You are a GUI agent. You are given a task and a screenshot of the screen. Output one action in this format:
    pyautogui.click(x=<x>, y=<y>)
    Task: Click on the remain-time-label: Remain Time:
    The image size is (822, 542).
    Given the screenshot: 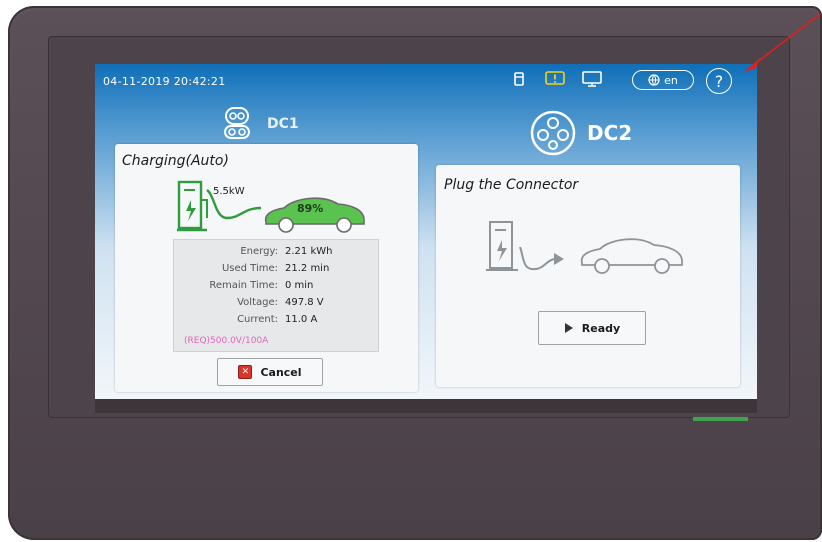 What is the action you would take?
    pyautogui.click(x=243, y=285)
    